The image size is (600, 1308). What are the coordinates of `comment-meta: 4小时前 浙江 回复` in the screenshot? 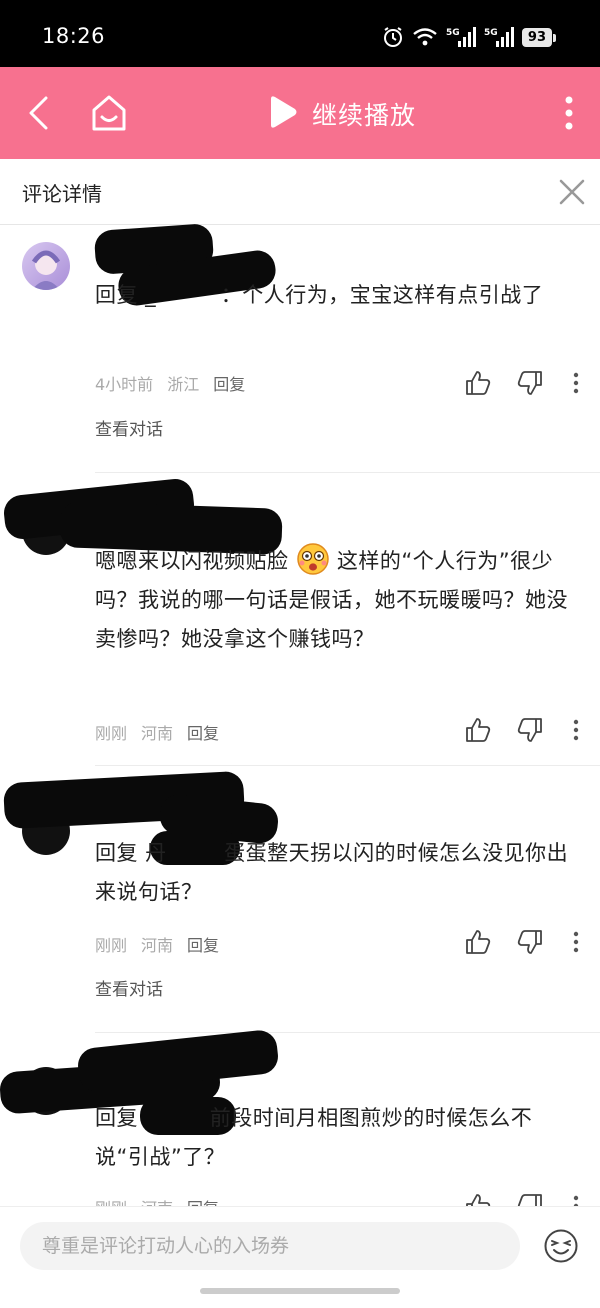 It's located at (170, 383).